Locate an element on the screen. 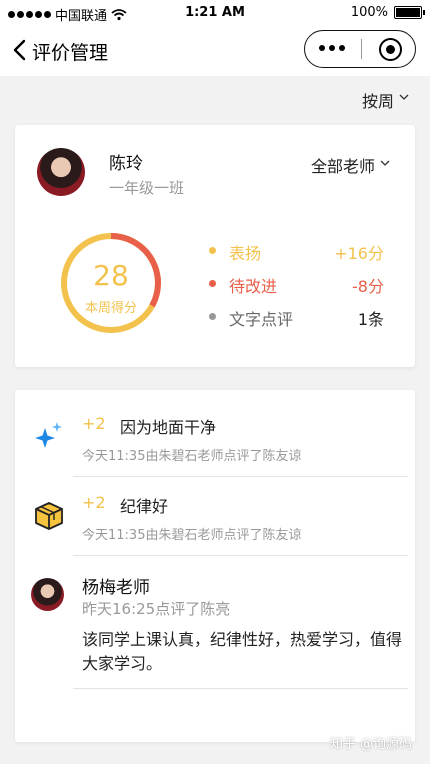 This screenshot has height=764, width=430. capsule-divider is located at coordinates (361, 49).